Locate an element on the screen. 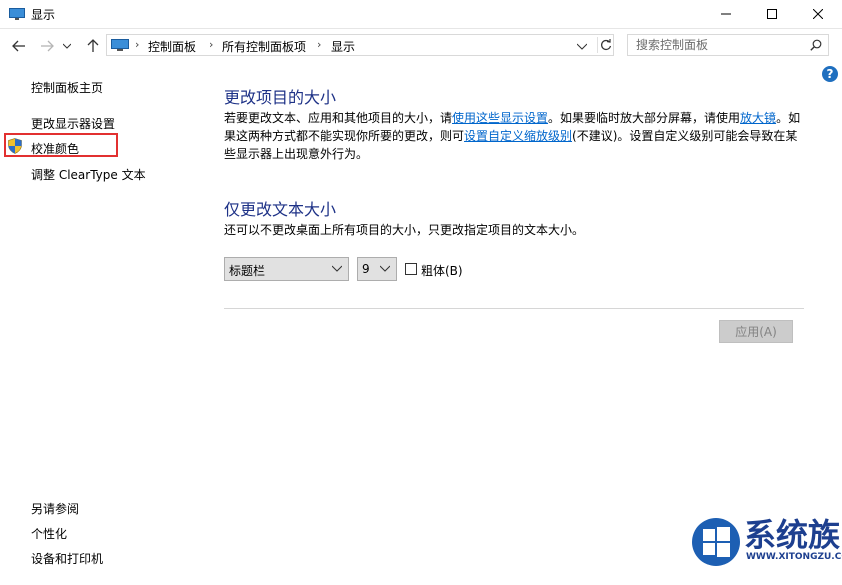 The image size is (842, 585). text: 。如 is located at coordinates (788, 118).